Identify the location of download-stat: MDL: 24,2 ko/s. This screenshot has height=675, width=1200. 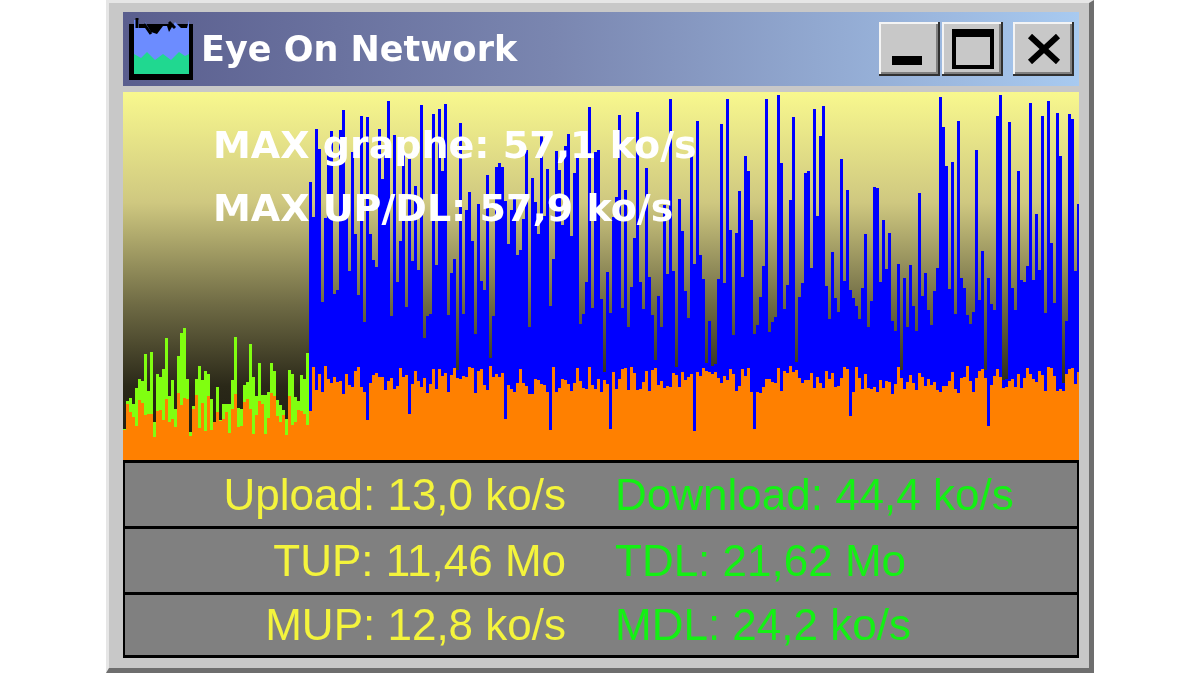
(763, 625).